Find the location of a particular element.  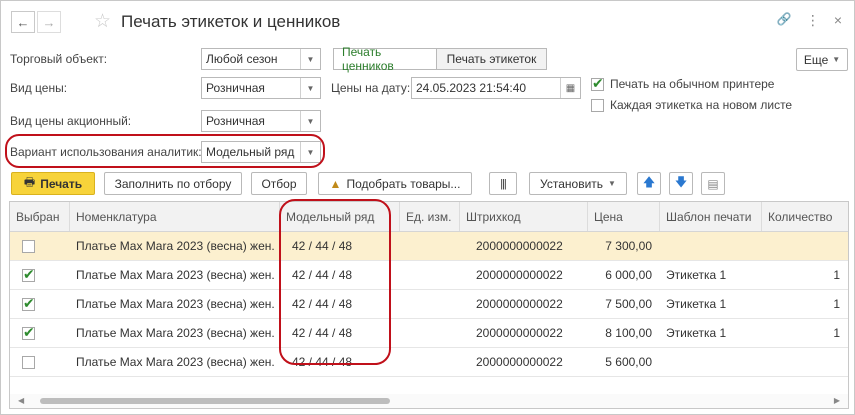

analytics-variant-field: Модельный ряд ▼ is located at coordinates (261, 152).